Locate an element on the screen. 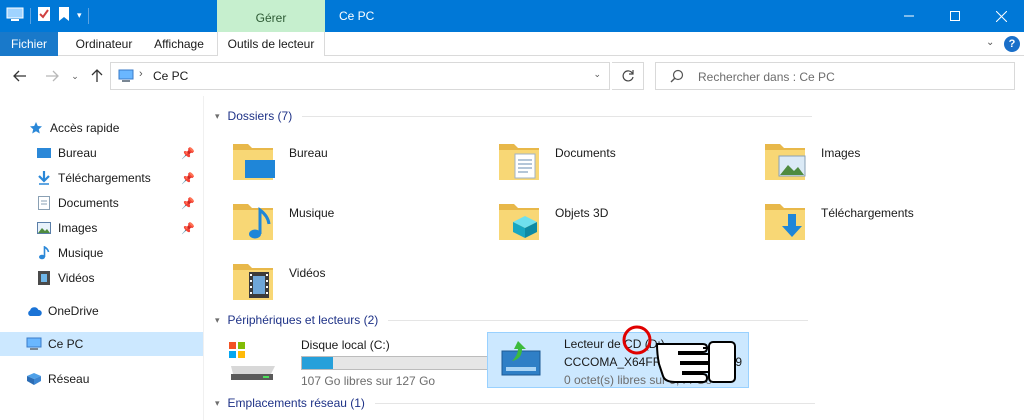  folder-downloads: Téléchargements is located at coordinates (888, 224).